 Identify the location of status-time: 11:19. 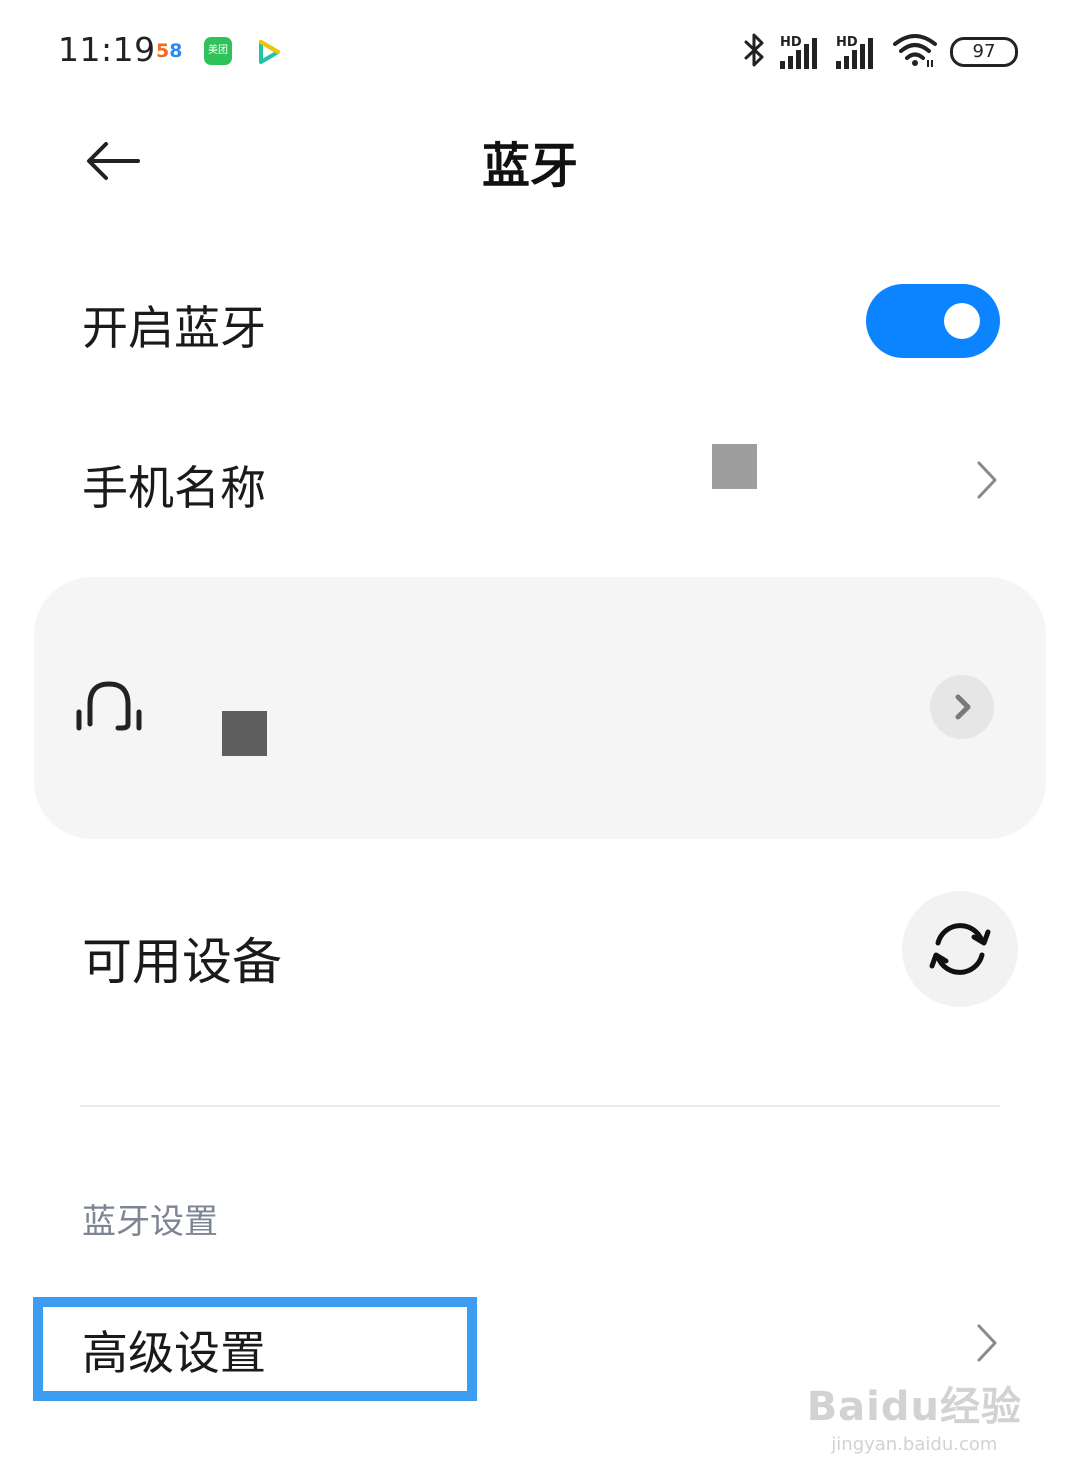
(107, 49).